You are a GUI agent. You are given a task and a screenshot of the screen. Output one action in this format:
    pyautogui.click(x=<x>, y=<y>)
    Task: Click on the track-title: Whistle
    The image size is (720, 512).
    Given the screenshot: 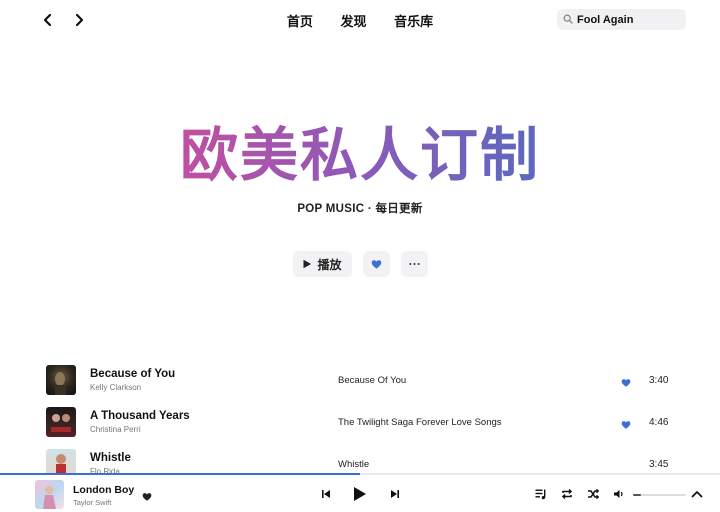 What is the action you would take?
    pyautogui.click(x=110, y=458)
    